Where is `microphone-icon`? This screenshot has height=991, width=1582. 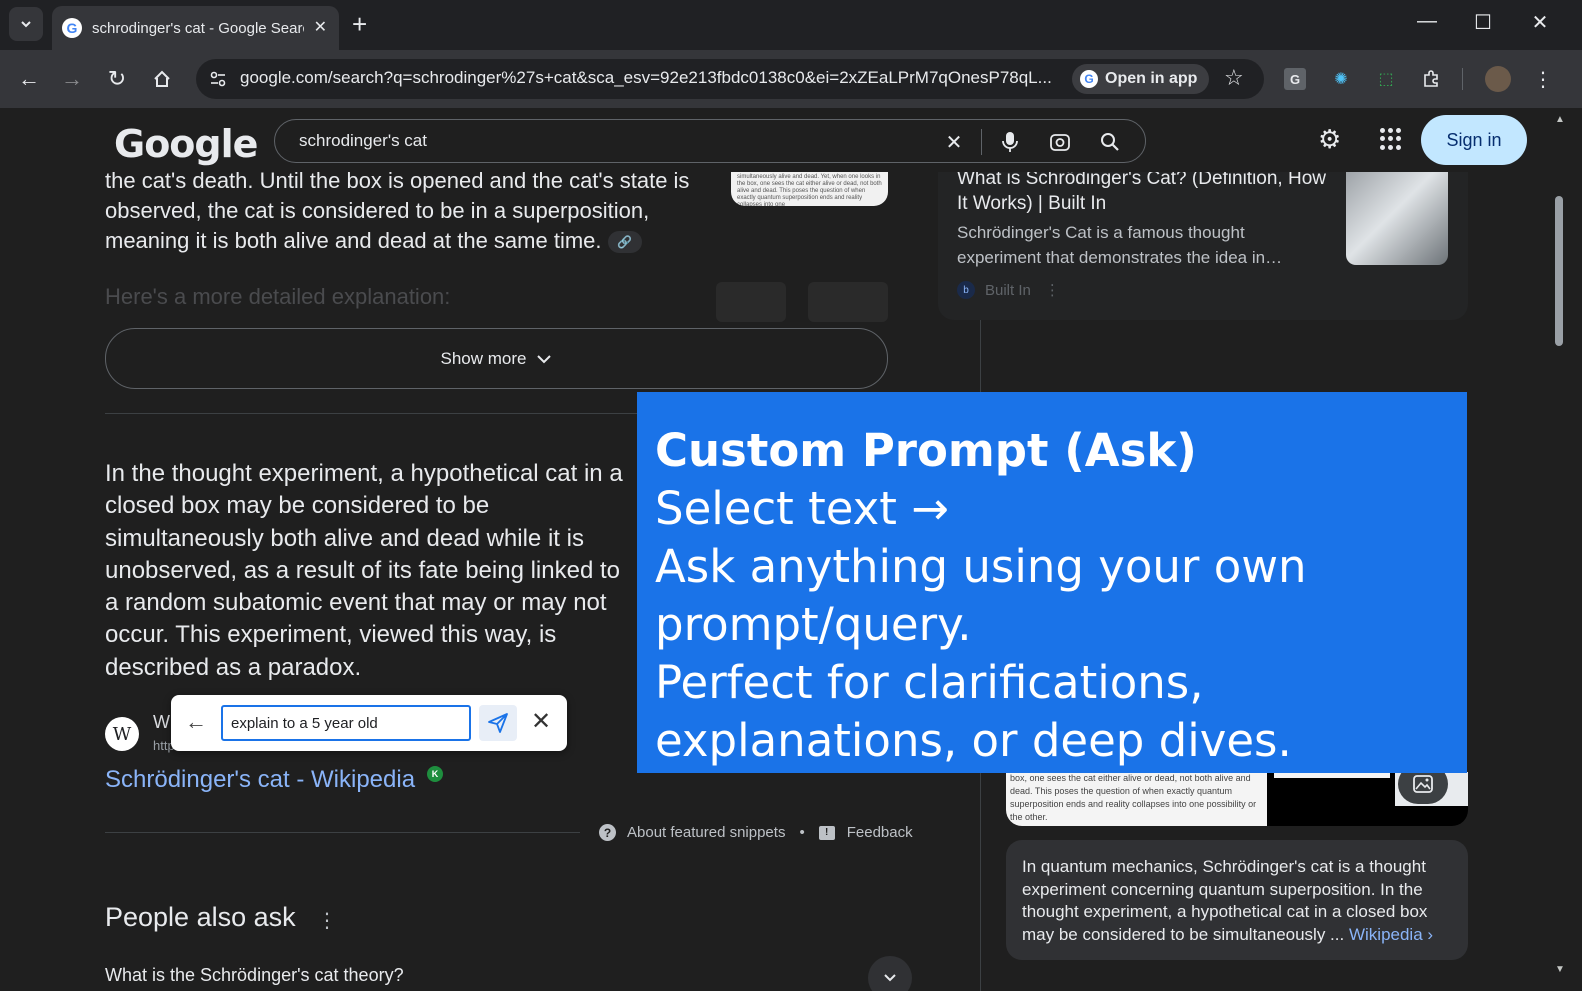 microphone-icon is located at coordinates (1010, 142).